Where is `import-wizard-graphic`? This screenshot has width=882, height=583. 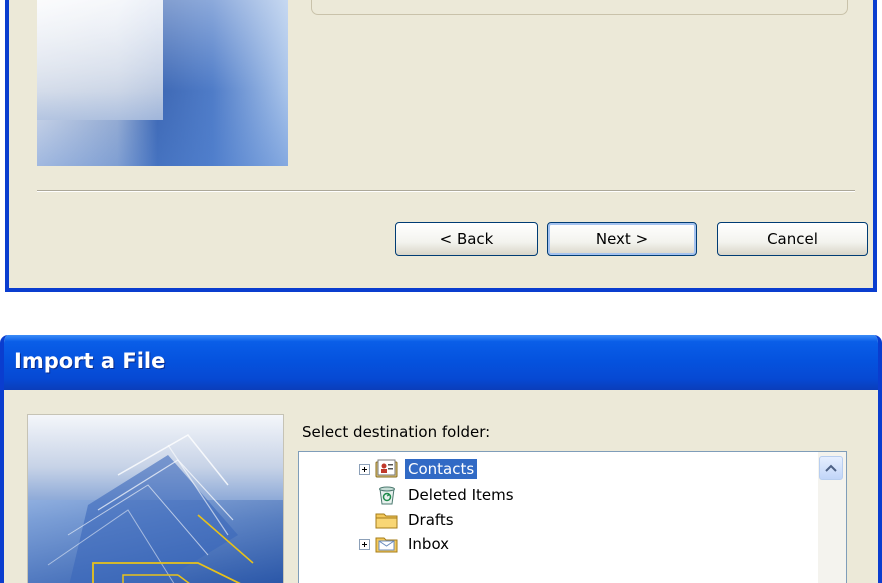
import-wizard-graphic is located at coordinates (155, 508).